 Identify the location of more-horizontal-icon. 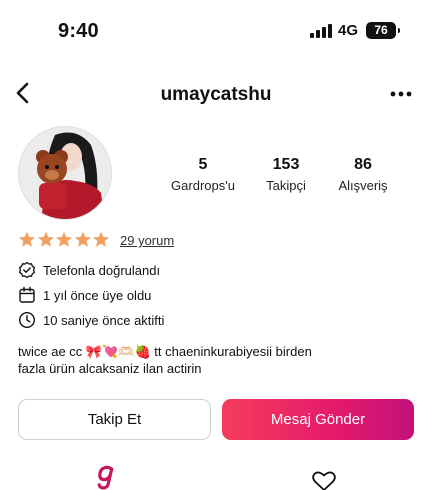
(401, 94).